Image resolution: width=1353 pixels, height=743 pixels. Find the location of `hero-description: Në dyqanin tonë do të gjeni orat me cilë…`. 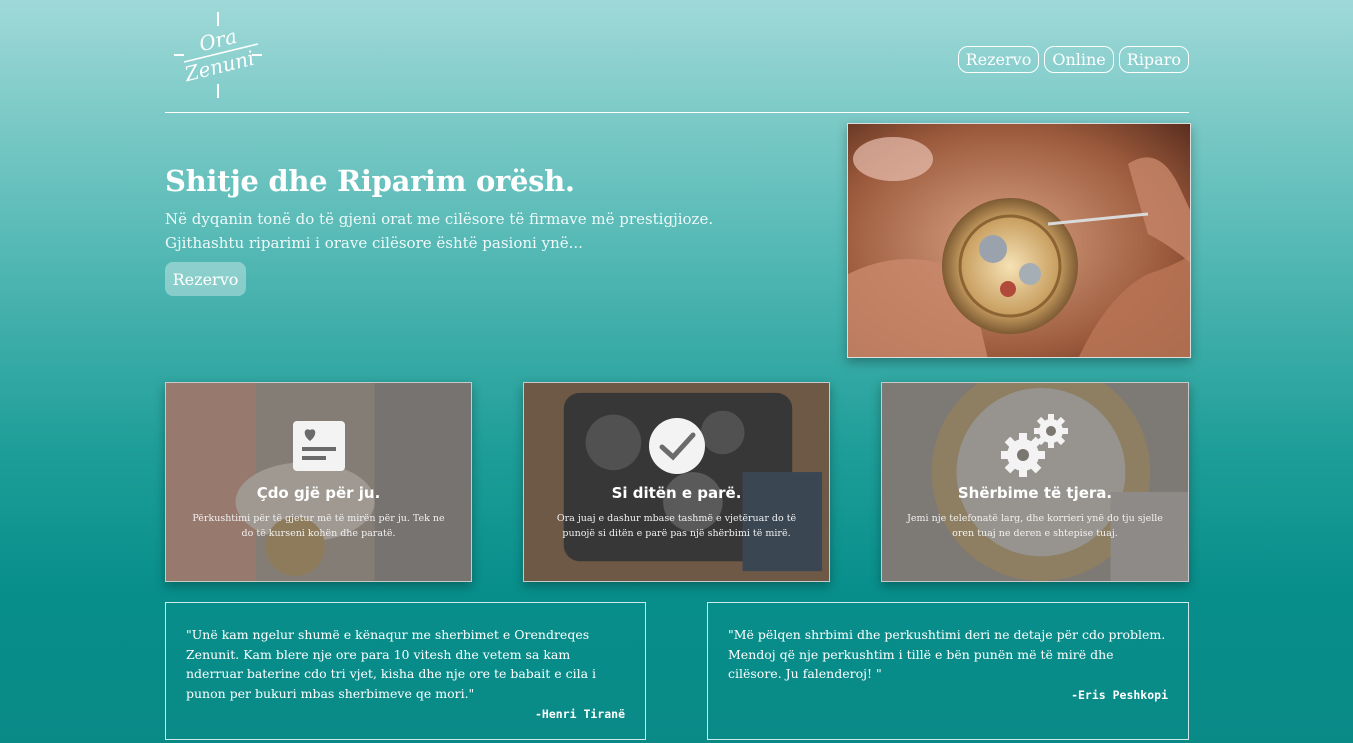

hero-description: Në dyqanin tonë do të gjeni orat me cilë… is located at coordinates (465, 231).